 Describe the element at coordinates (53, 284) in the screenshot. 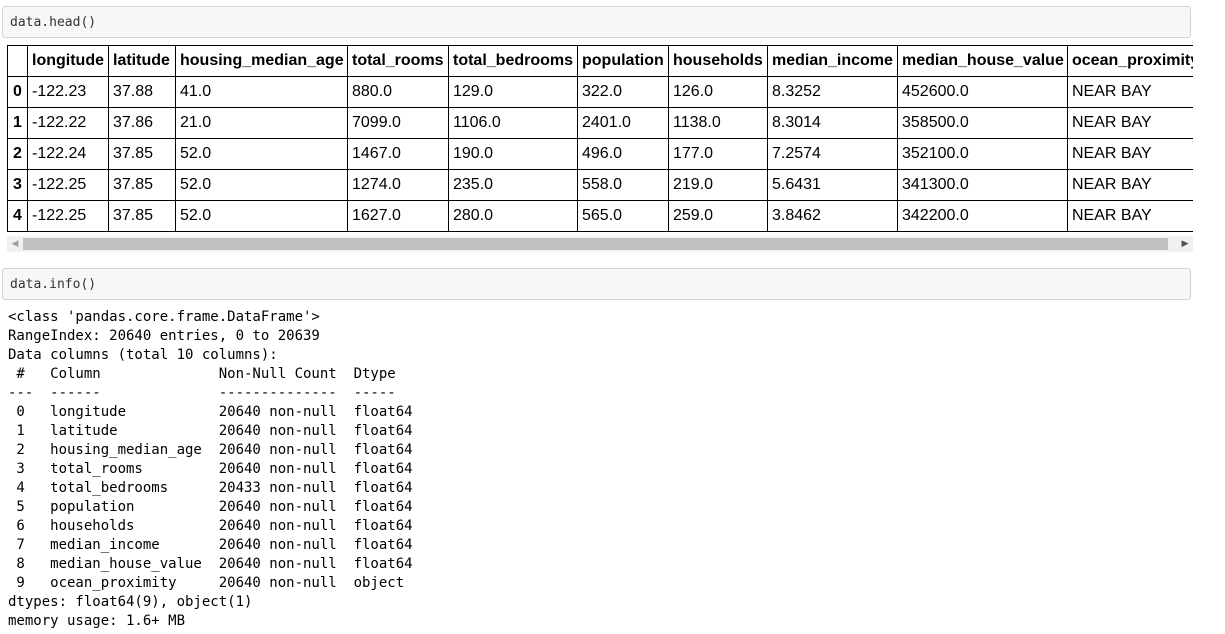

I see `code-text: data.info()` at that location.